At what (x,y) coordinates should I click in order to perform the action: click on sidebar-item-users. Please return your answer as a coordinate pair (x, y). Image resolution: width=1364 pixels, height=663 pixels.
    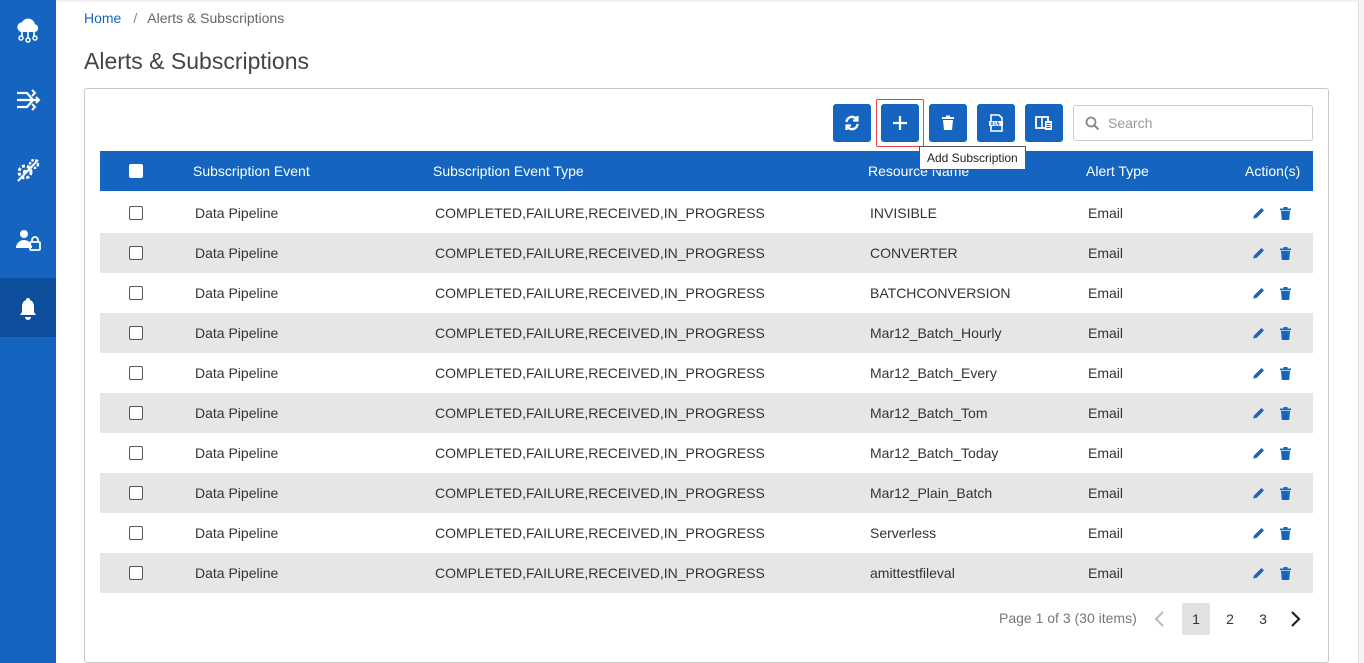
    Looking at the image, I should click on (28, 239).